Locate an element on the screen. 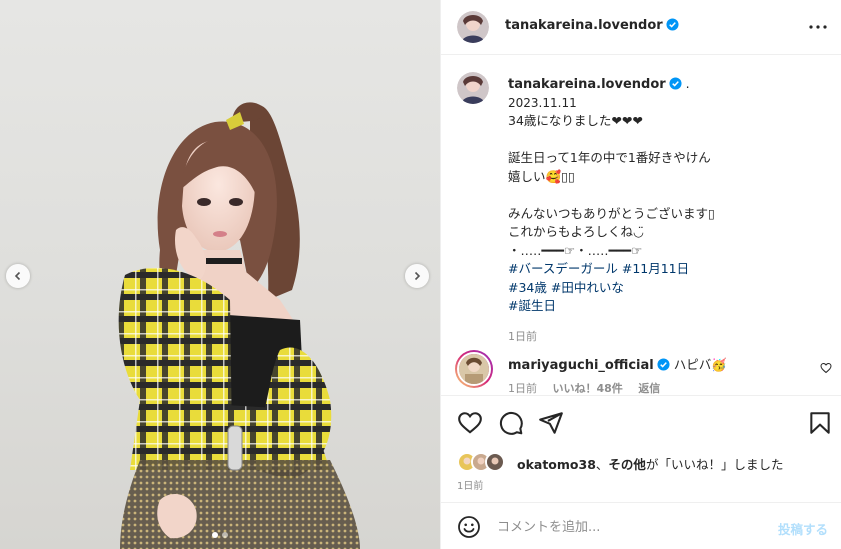  hashtag-link: #34歳 is located at coordinates (527, 287).